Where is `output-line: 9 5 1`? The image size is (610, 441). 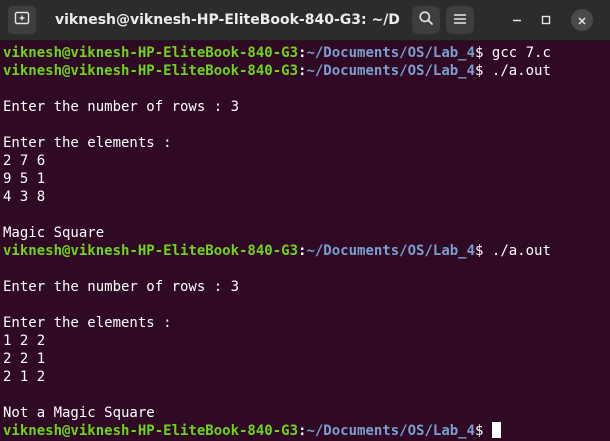
output-line: 9 5 1 is located at coordinates (305, 179).